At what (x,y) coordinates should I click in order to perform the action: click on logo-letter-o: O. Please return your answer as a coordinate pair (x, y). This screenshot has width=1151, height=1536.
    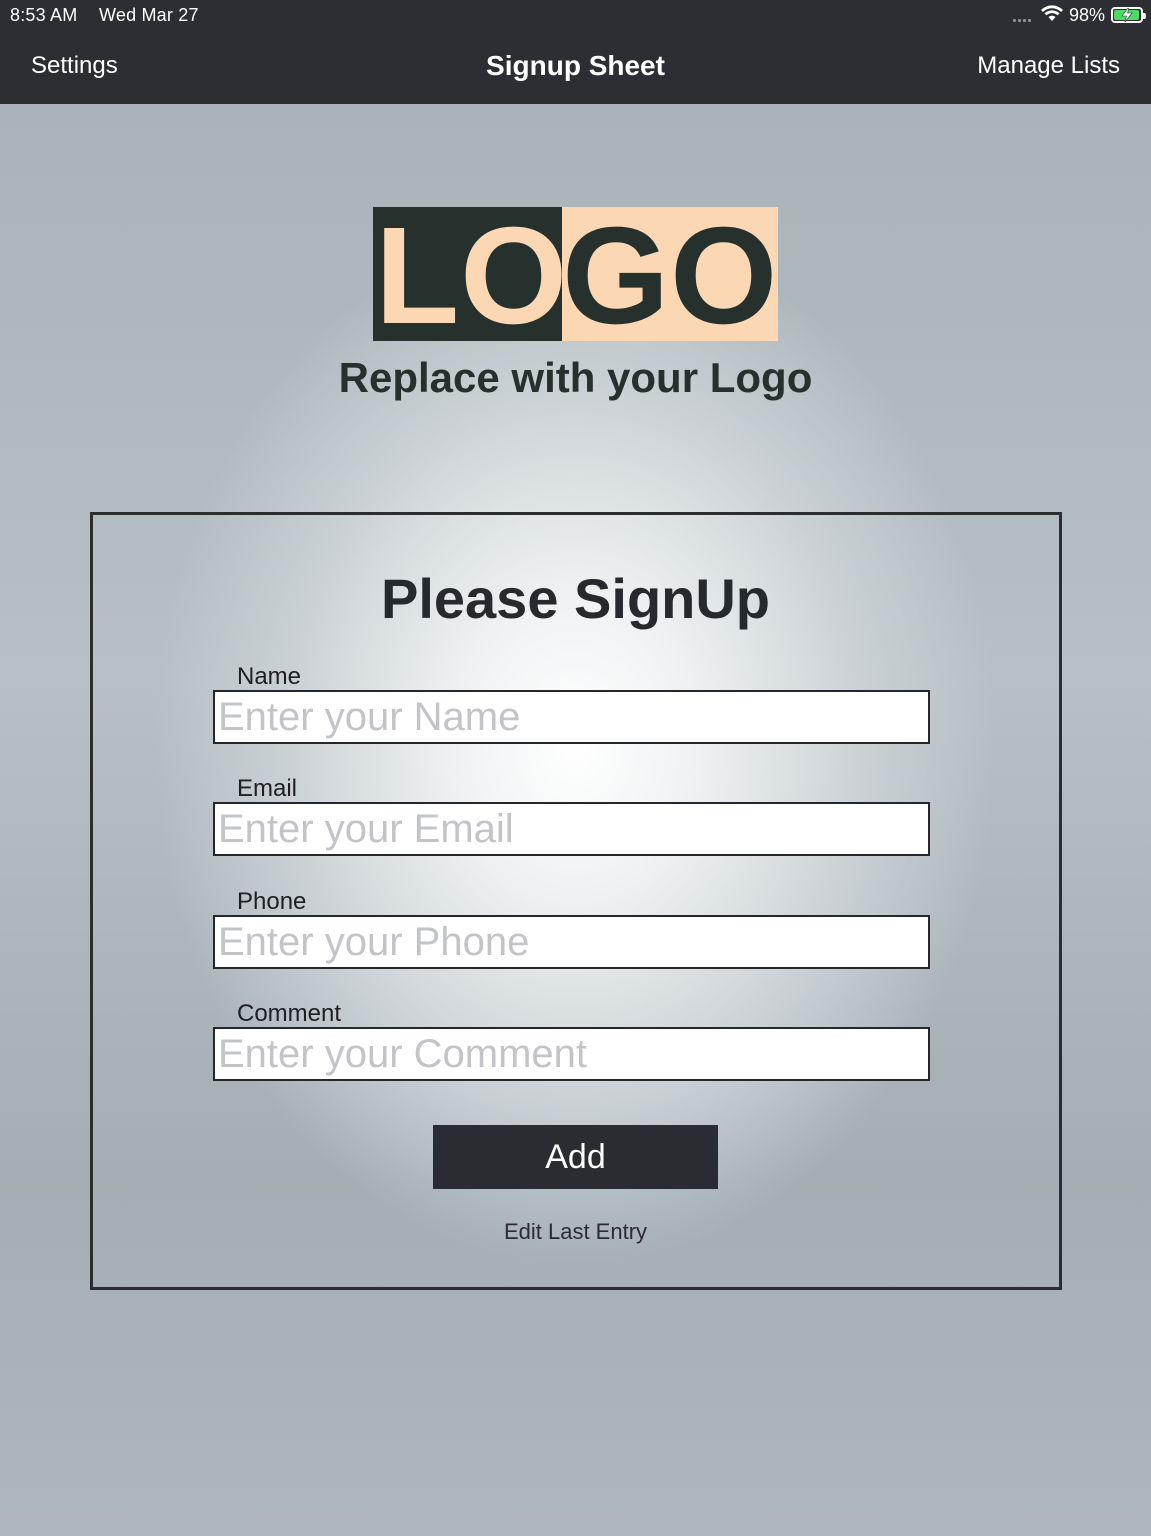
    Looking at the image, I should click on (514, 276).